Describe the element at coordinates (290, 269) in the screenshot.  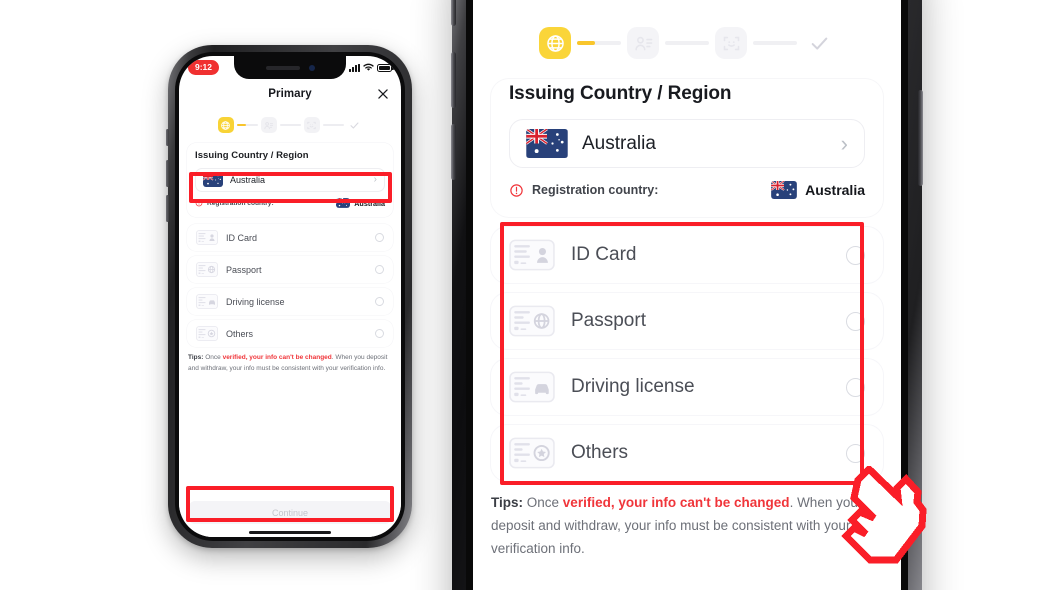
I see `document-option-passport-small: Passport` at that location.